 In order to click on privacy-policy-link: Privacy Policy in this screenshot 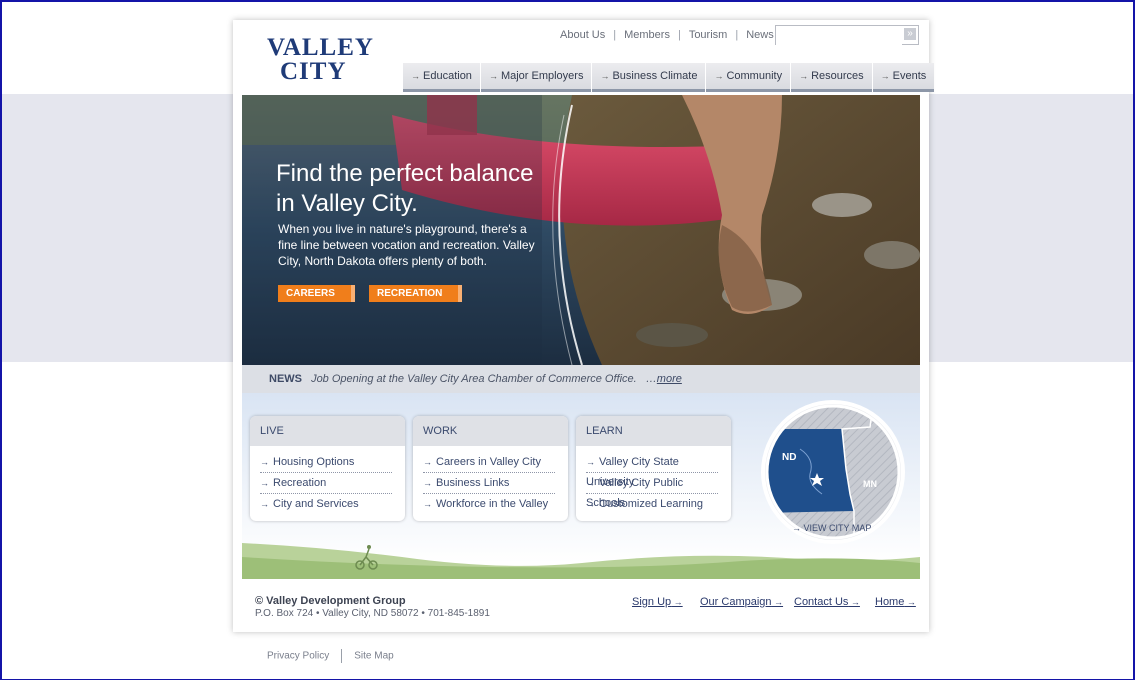, I will do `click(298, 656)`.